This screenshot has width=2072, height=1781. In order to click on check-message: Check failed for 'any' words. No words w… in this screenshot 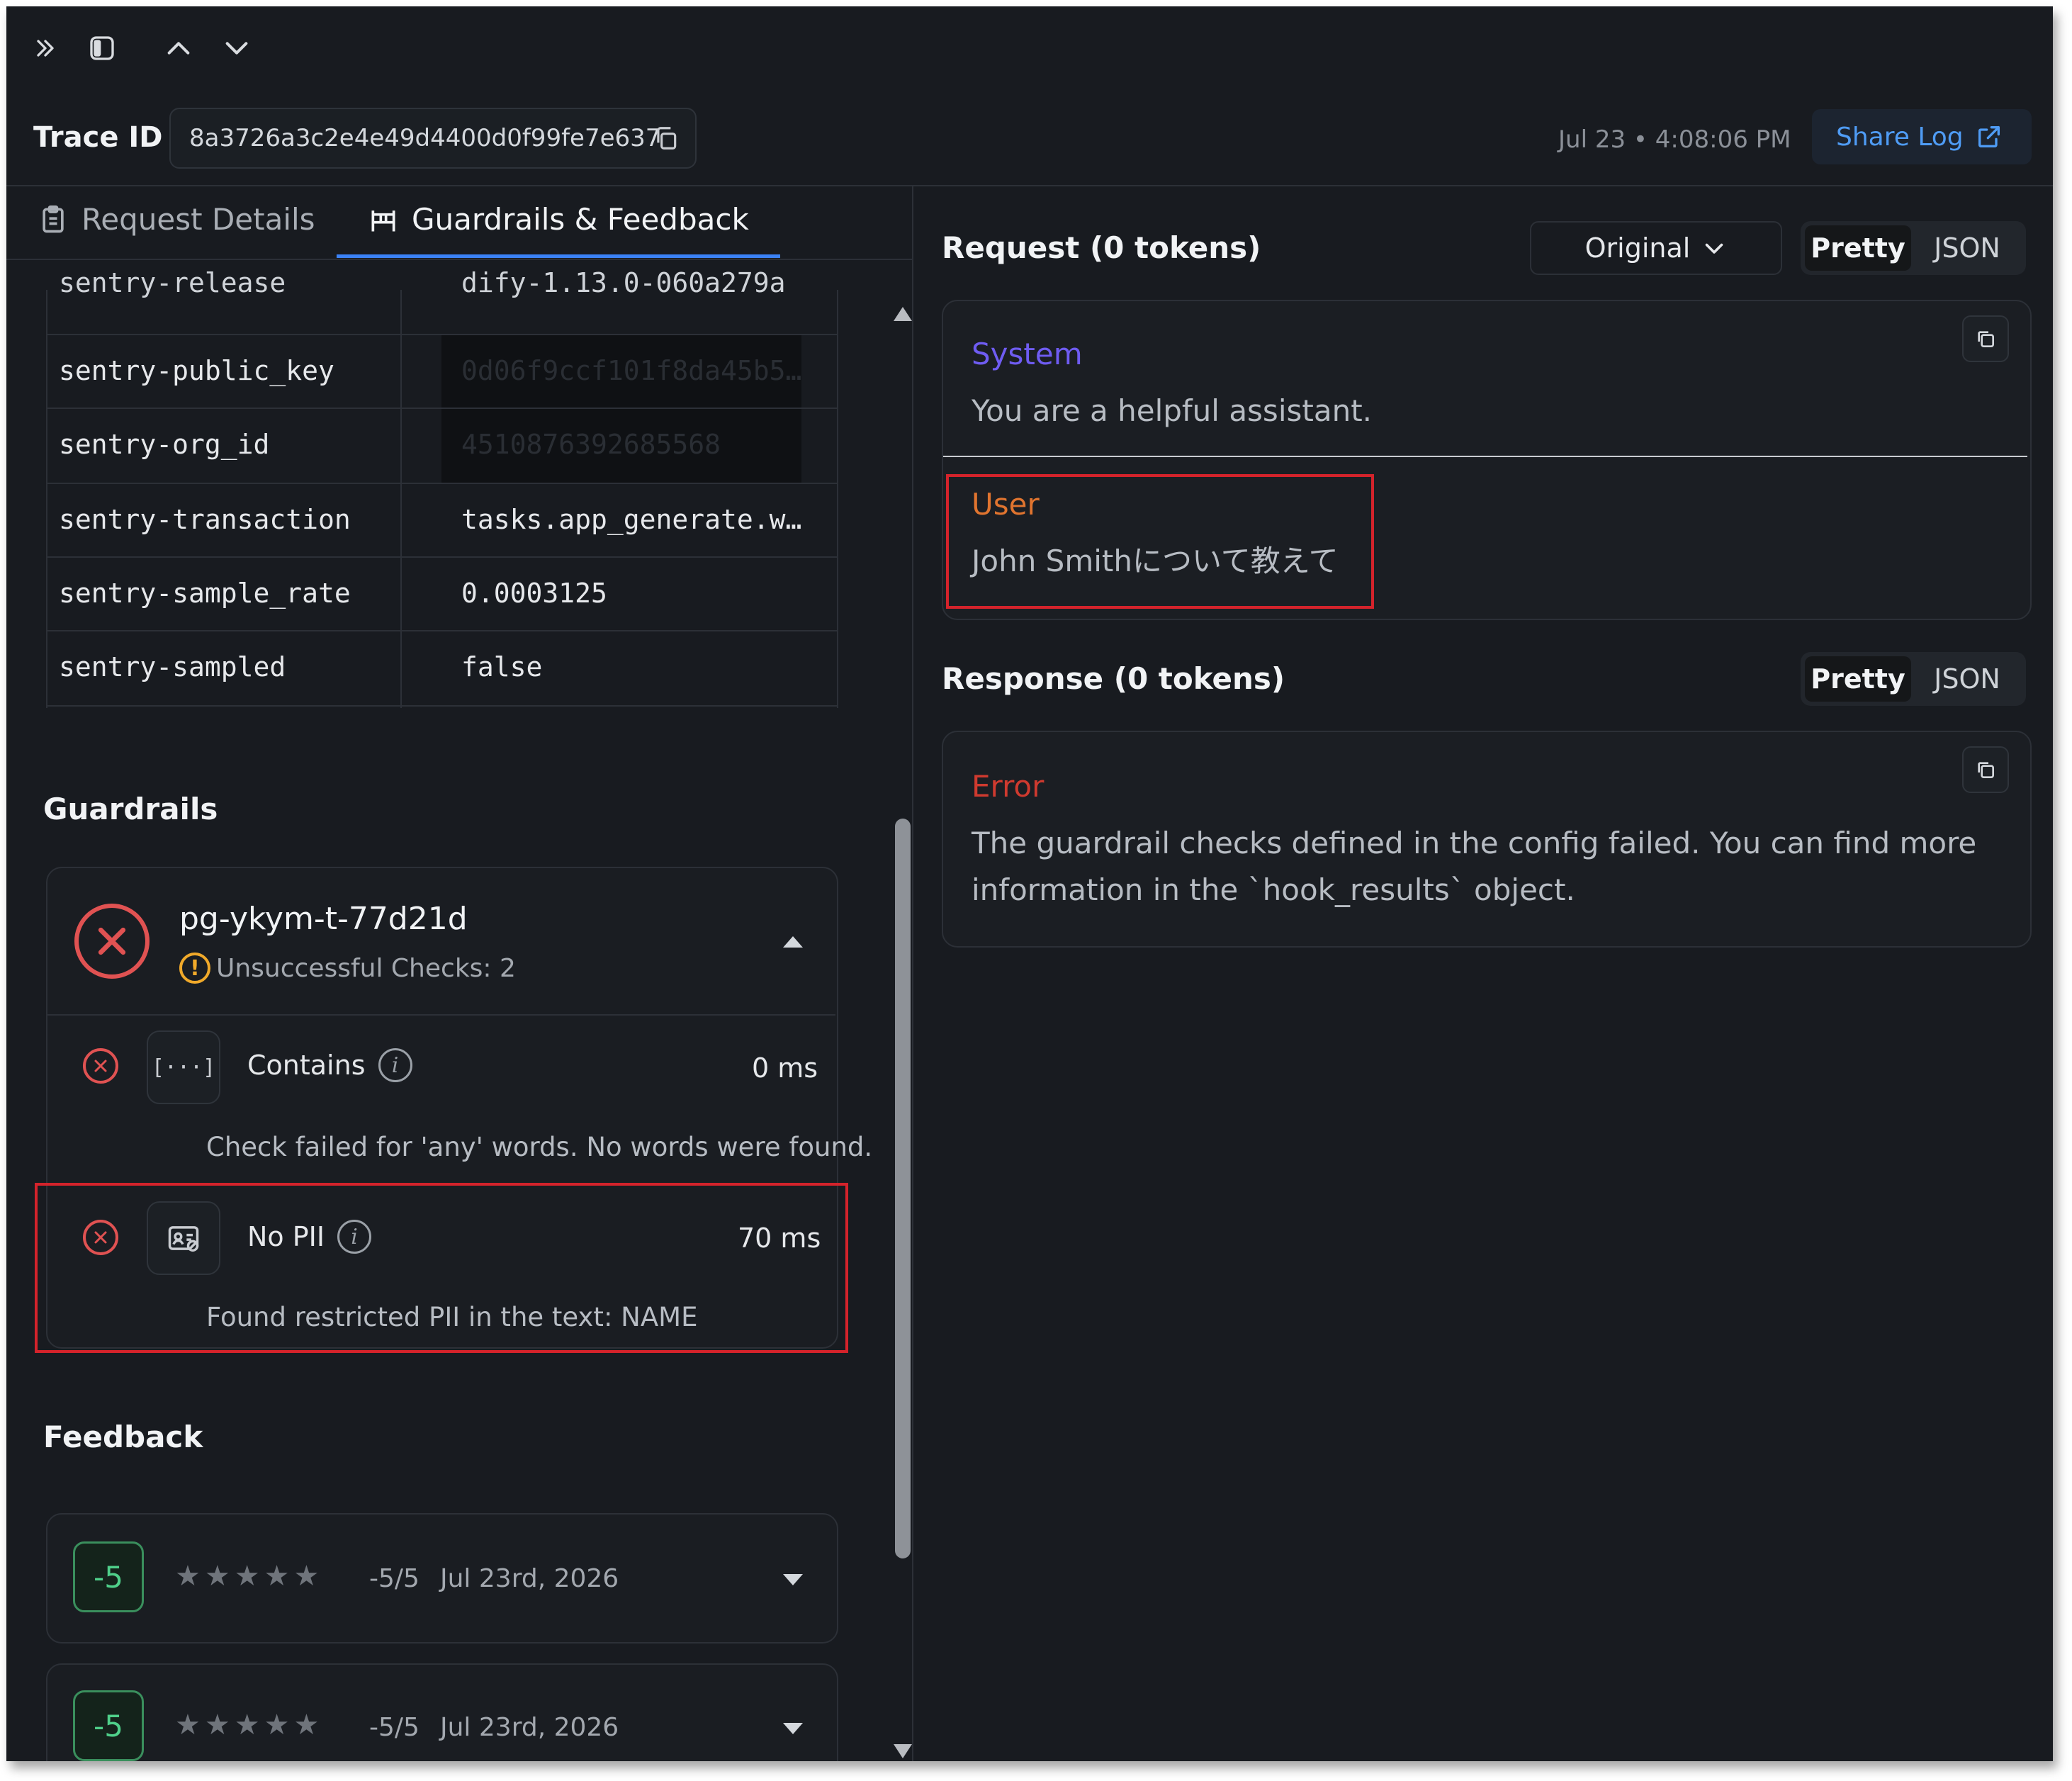, I will do `click(539, 1147)`.